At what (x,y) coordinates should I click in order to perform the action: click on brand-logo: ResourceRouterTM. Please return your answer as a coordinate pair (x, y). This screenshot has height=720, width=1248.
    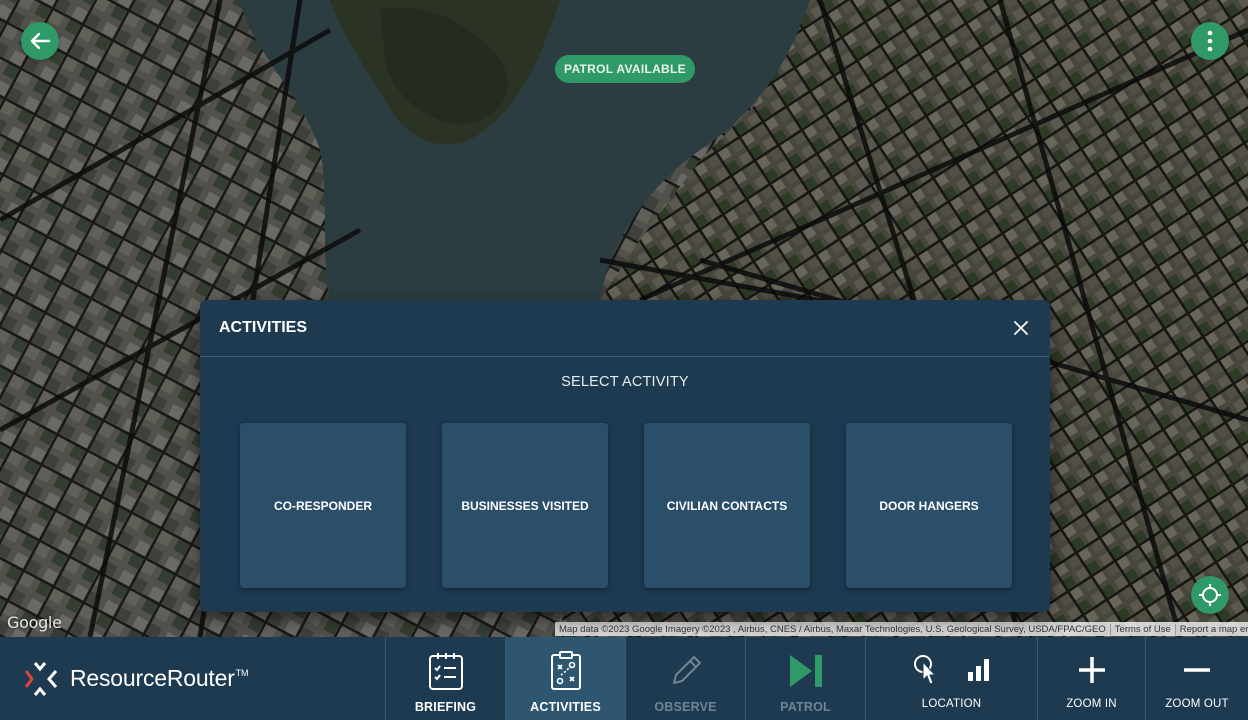
    Looking at the image, I should click on (192, 678).